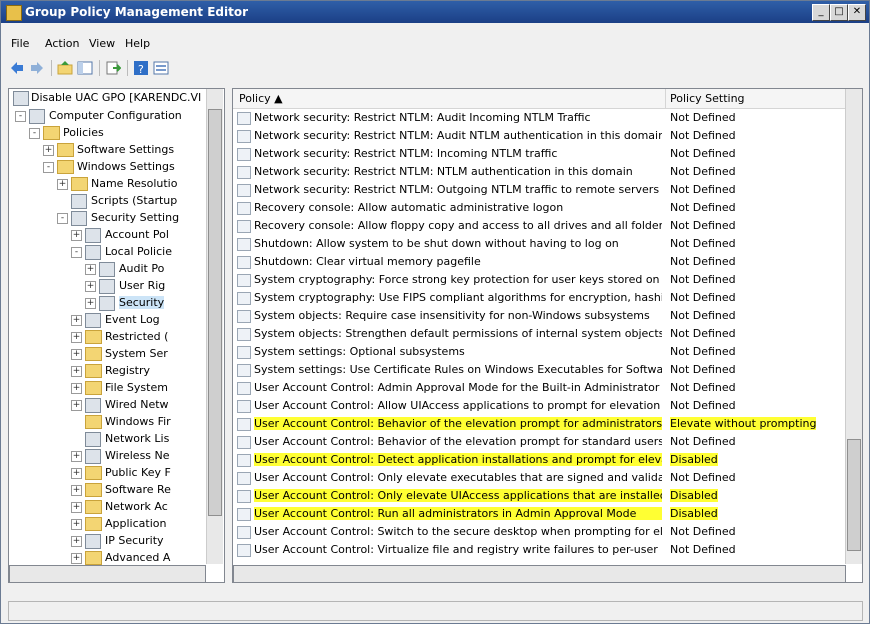 This screenshot has height=624, width=870. Describe the element at coordinates (126, 166) in the screenshot. I see `tree-node-label: Windows Settings` at that location.